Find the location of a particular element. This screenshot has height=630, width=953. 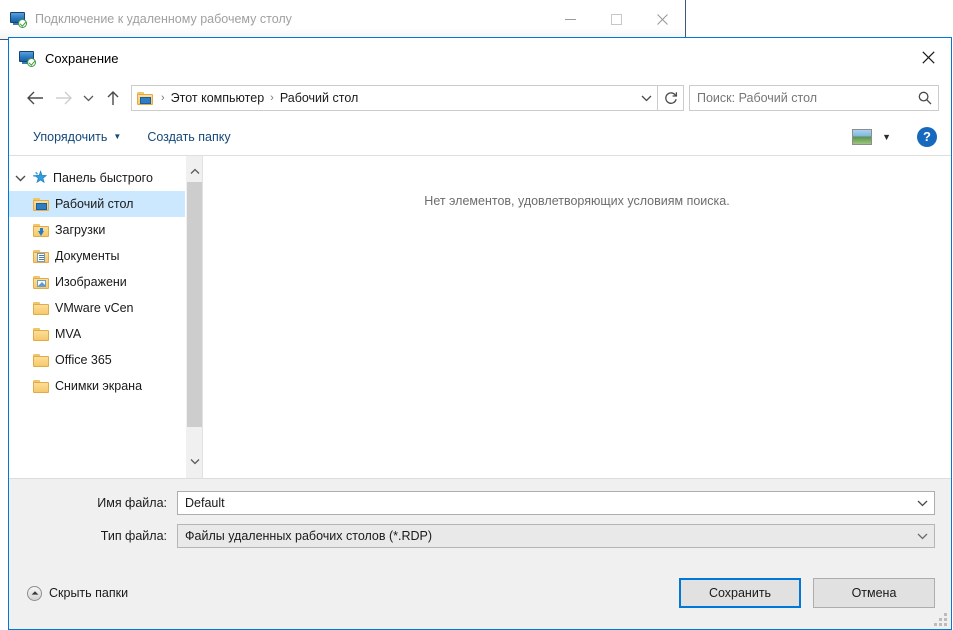

dialog-footer: Скрыть папки Сохранить Отмена is located at coordinates (480, 593).